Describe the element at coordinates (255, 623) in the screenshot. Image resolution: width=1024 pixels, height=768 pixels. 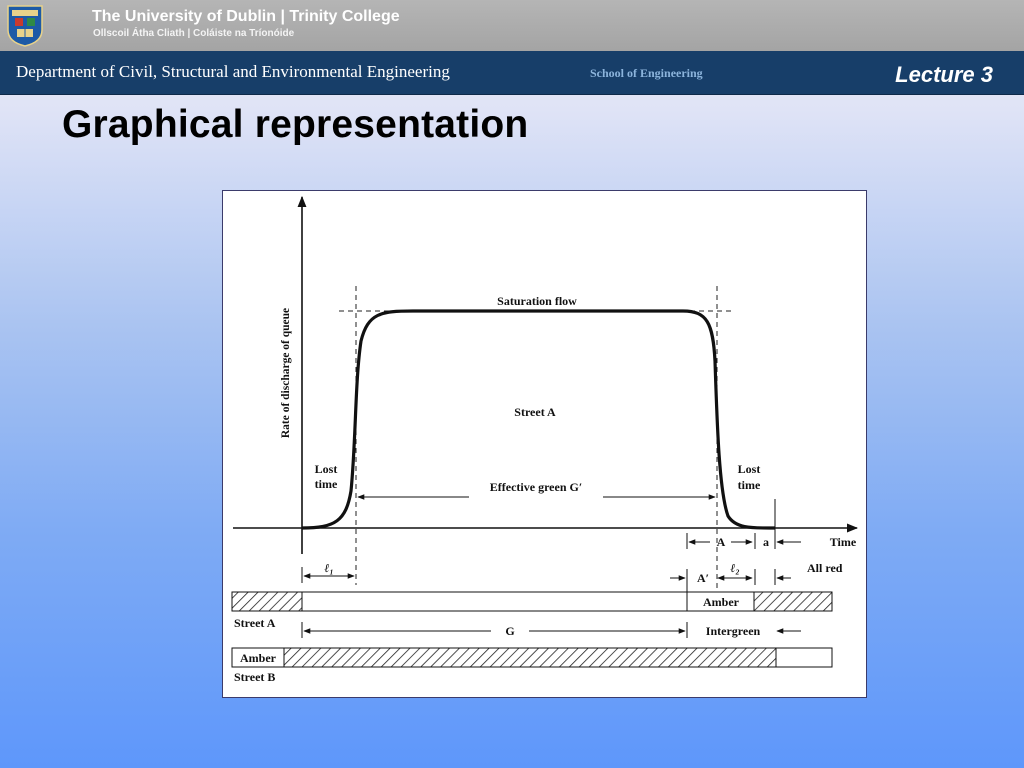
I see `street-a-row-label: Street A` at that location.